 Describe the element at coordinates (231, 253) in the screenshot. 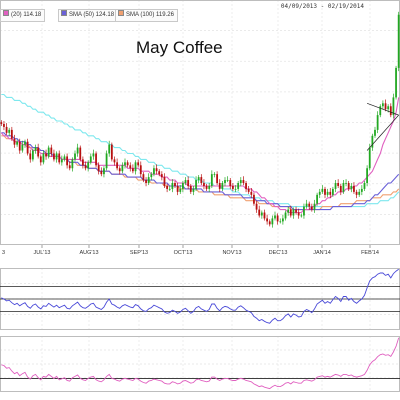

I see `x-tick-label: NOV'13` at that location.